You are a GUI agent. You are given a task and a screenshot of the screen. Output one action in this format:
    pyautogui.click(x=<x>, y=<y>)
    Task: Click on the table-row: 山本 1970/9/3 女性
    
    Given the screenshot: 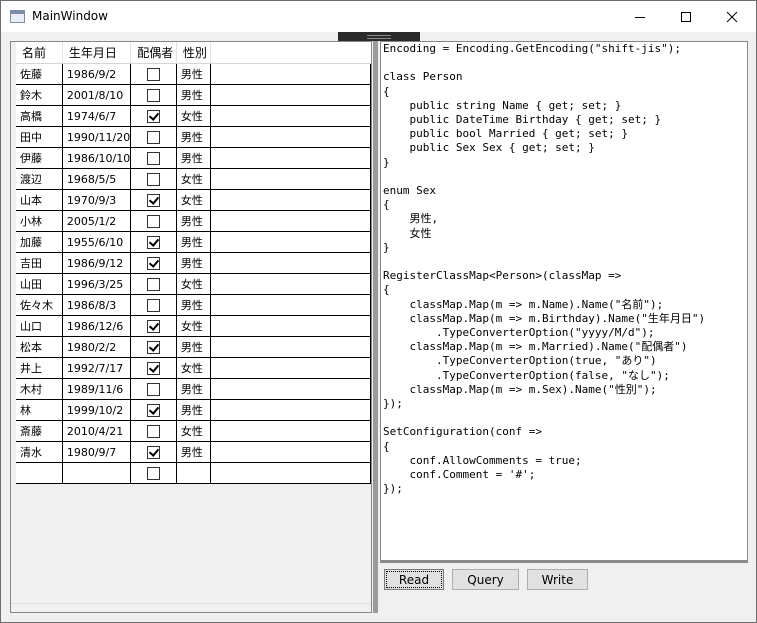 What is the action you would take?
    pyautogui.click(x=194, y=200)
    